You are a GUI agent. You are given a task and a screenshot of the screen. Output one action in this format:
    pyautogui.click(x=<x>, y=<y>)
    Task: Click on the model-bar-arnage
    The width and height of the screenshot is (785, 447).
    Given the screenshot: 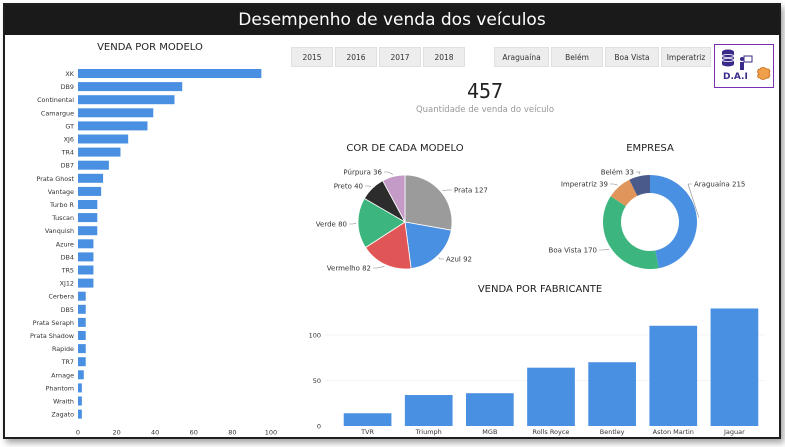 What is the action you would take?
    pyautogui.click(x=81, y=375)
    